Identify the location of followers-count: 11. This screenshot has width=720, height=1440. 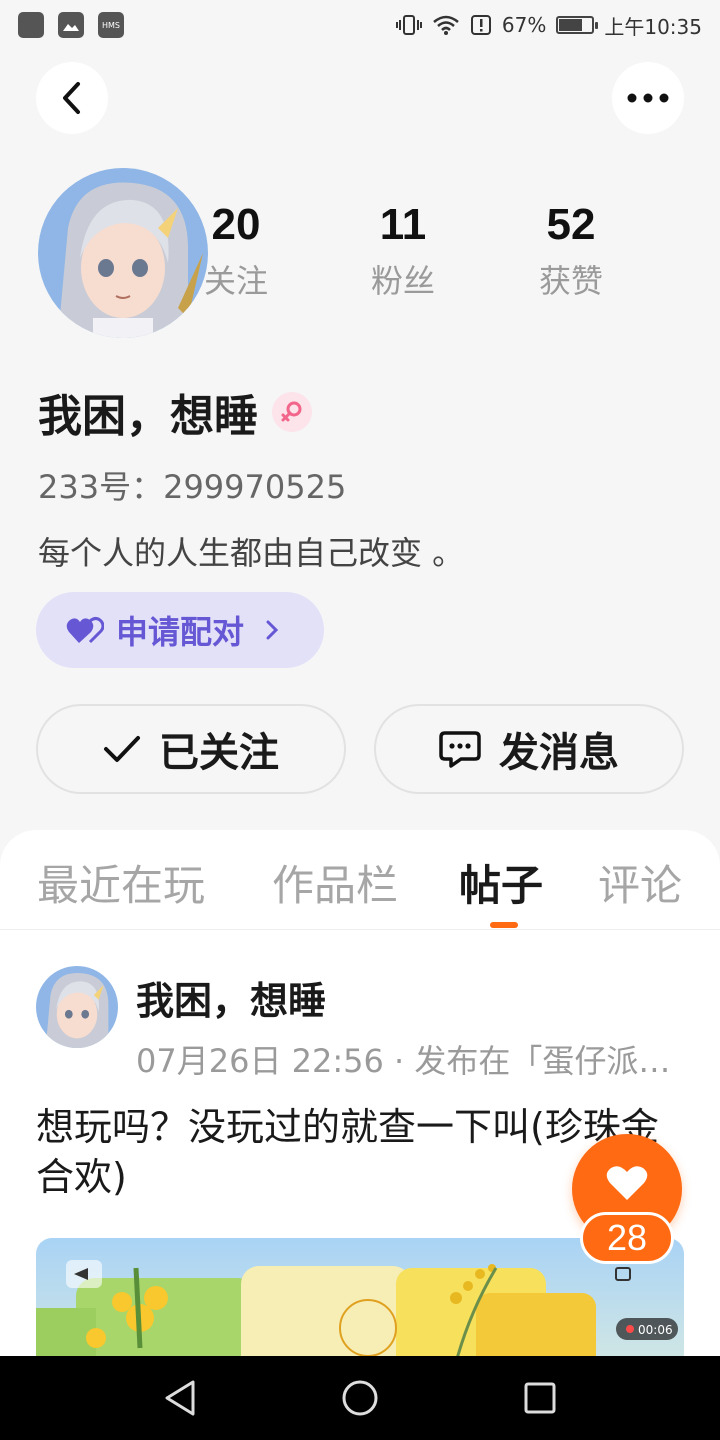
(403, 224).